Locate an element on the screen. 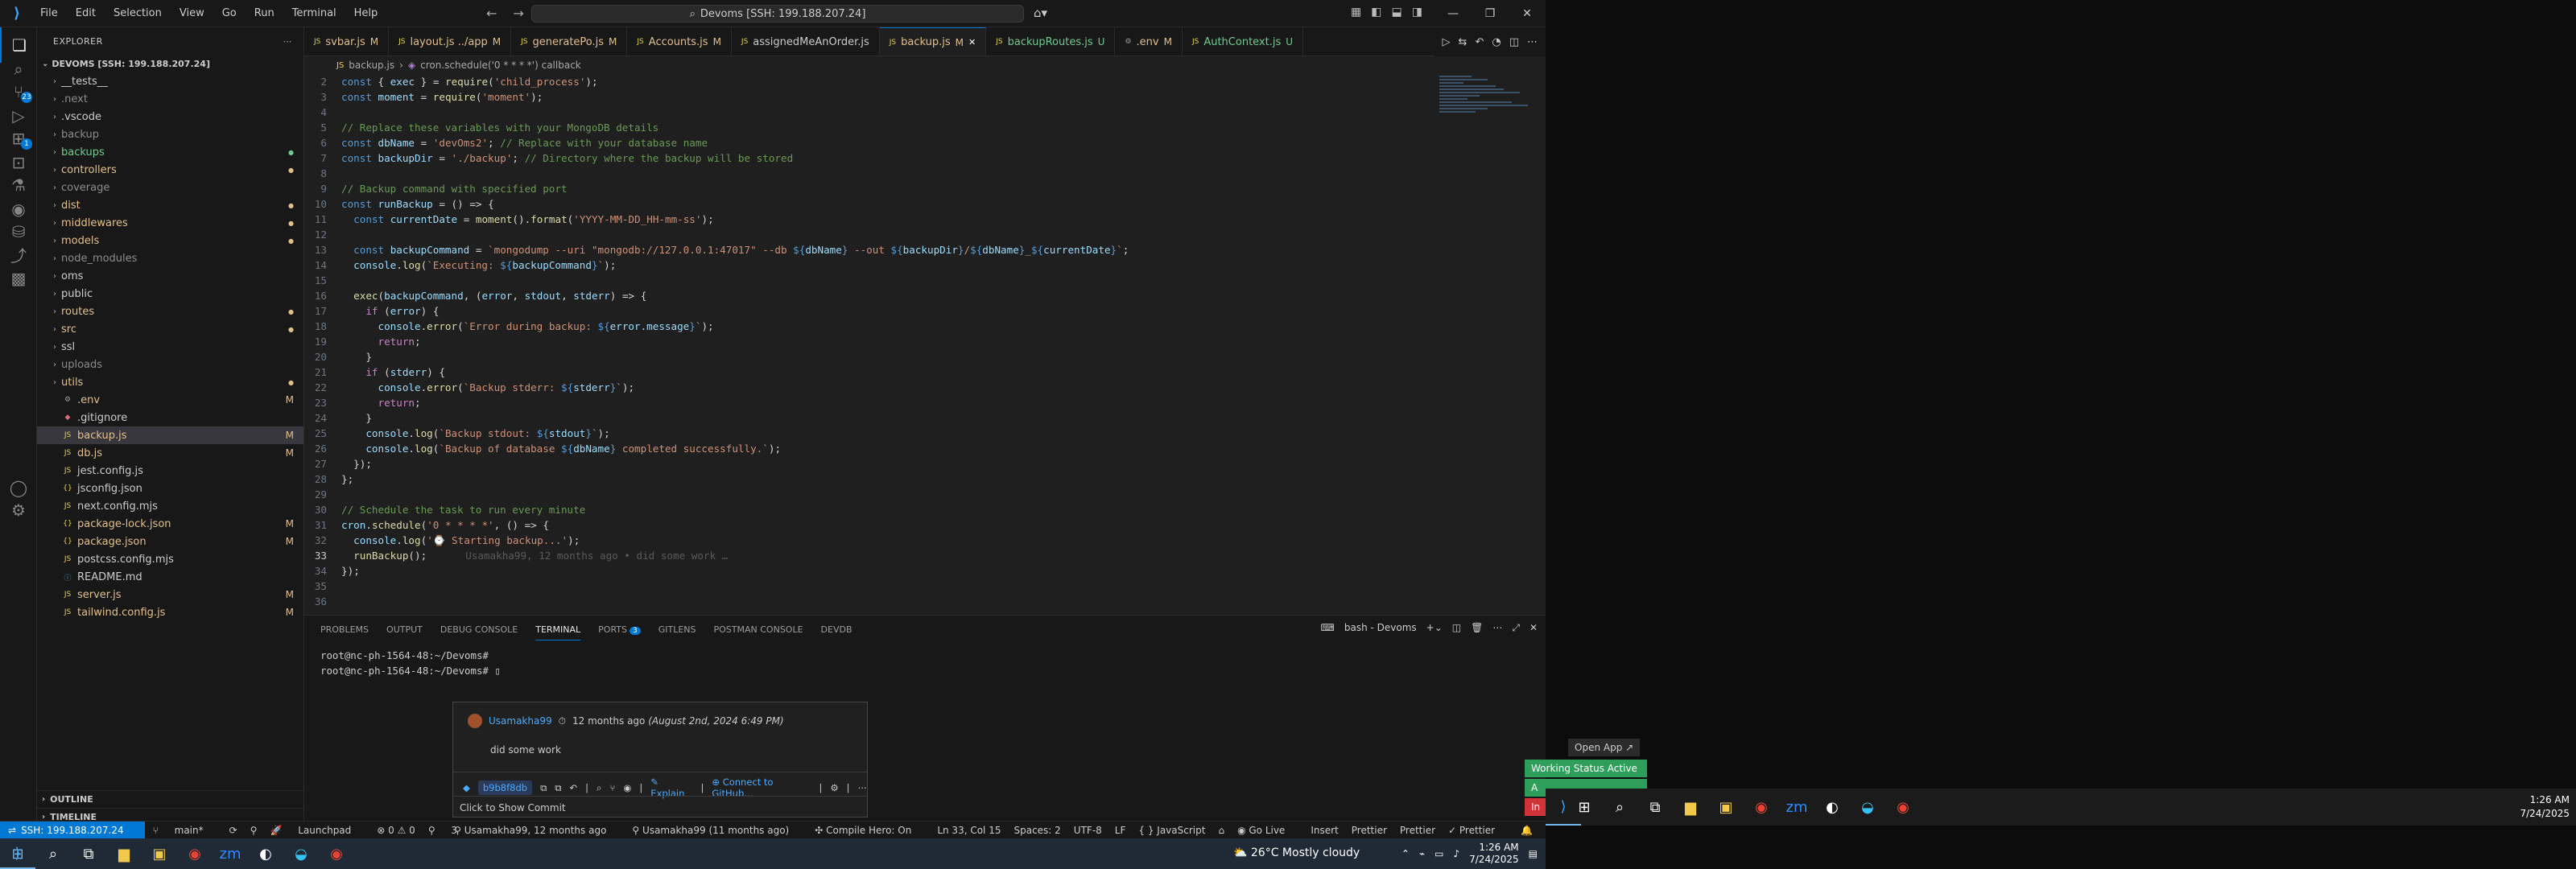  file-item: JS backup.js M is located at coordinates (170, 435).